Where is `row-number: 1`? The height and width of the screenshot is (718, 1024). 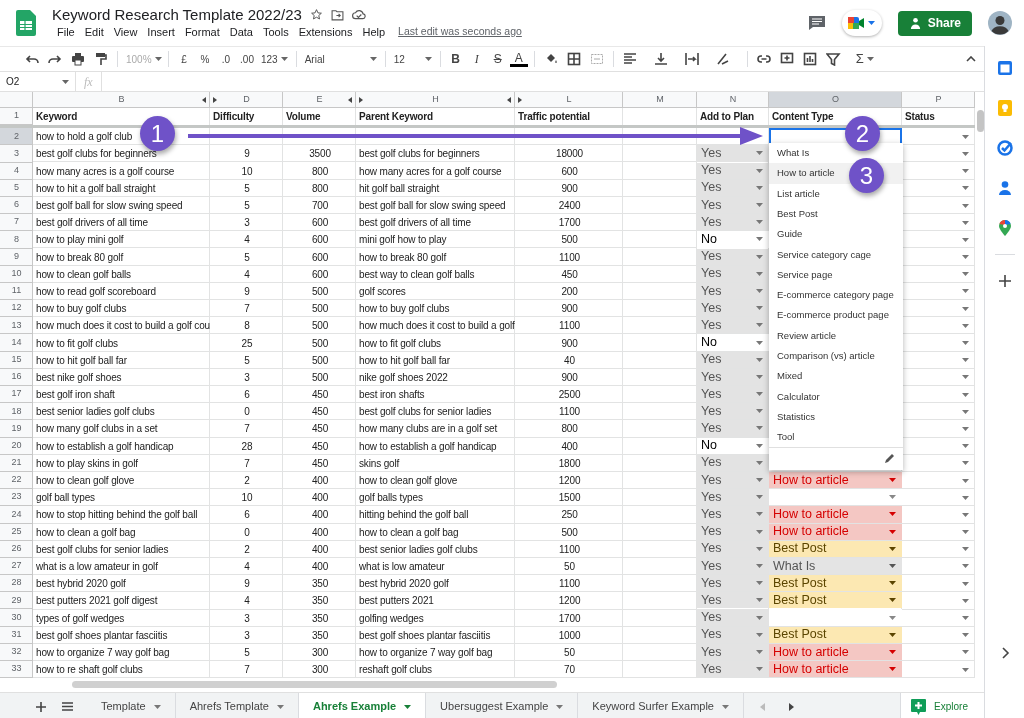
row-number: 1 is located at coordinates (16, 117).